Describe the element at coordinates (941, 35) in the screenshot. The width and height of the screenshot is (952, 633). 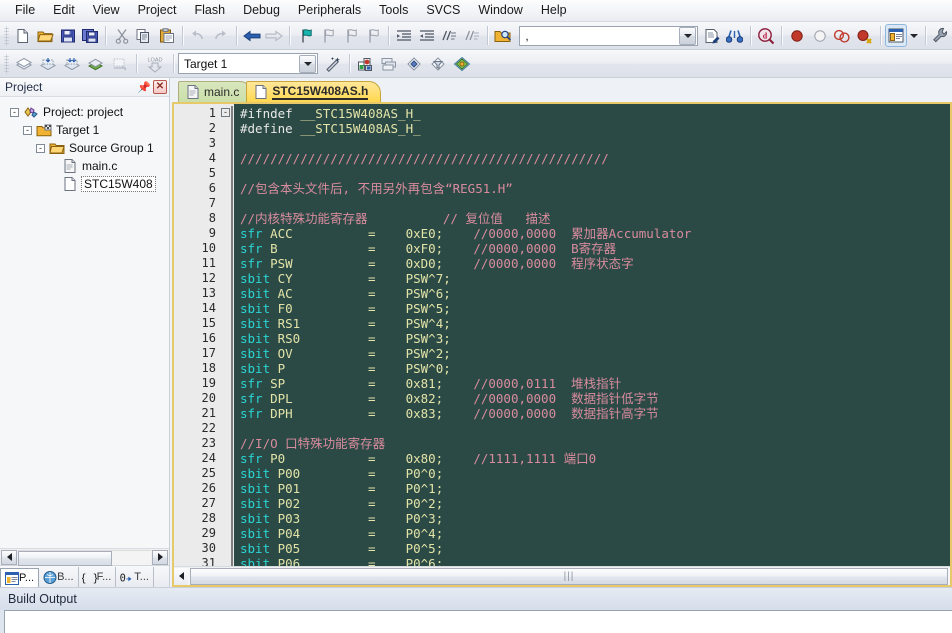
I see `configure-button` at that location.